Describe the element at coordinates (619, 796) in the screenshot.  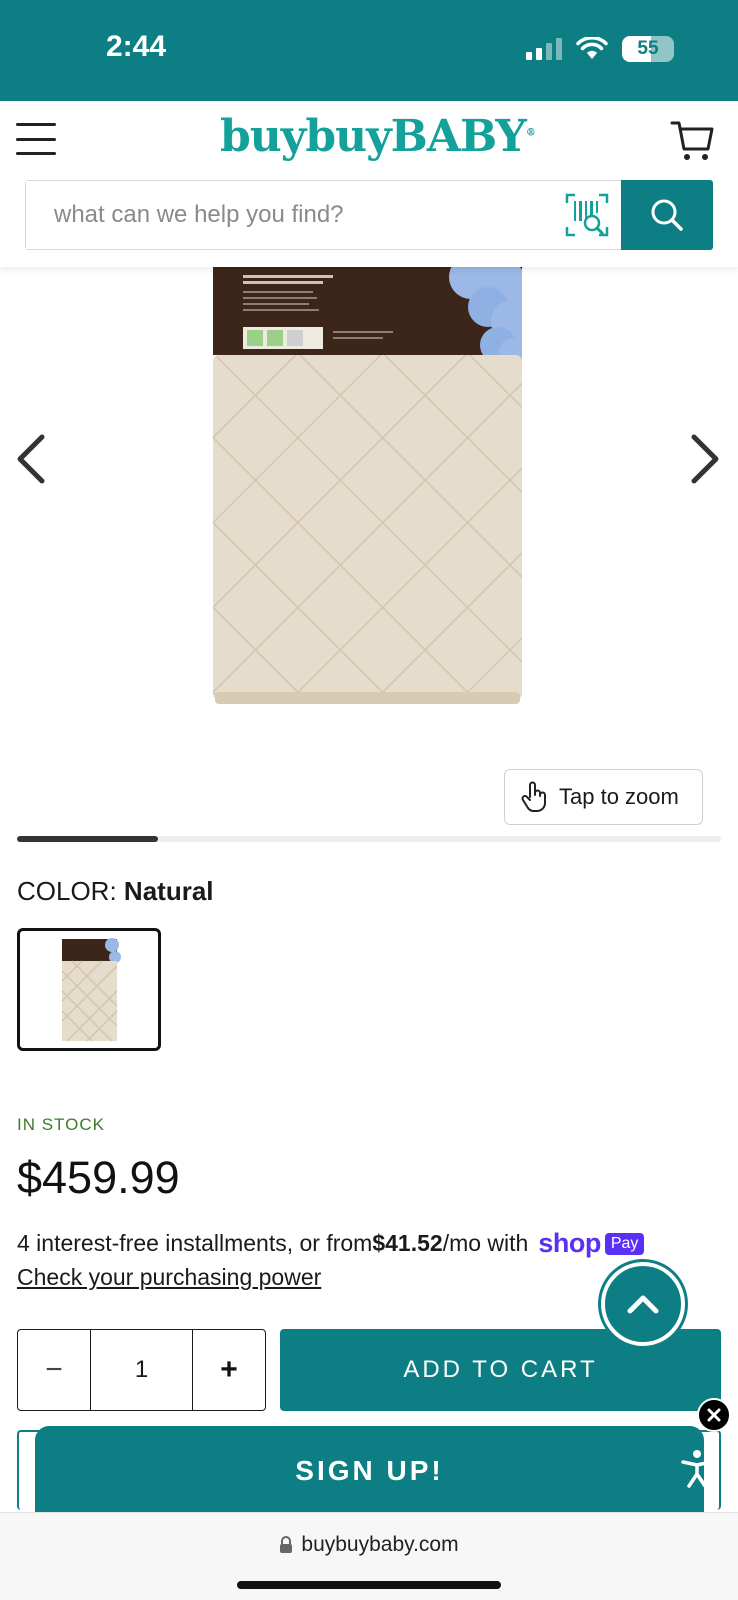
I see `zoom-label: Tap to zoom` at that location.